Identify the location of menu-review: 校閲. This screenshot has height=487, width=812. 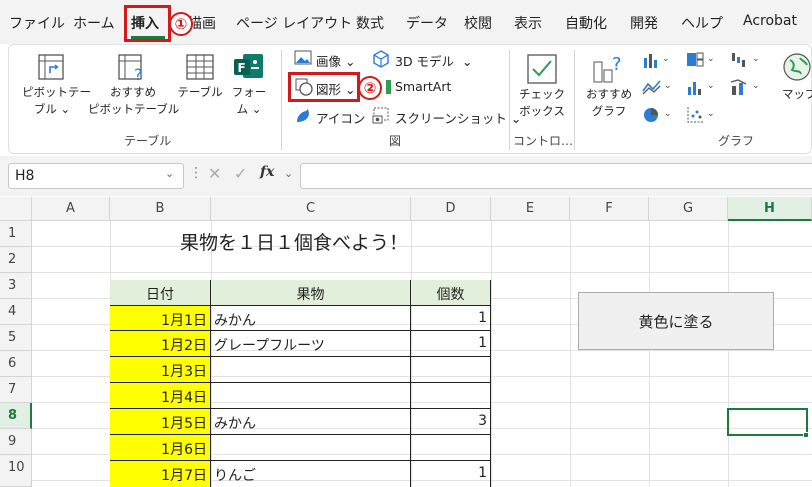
(478, 23).